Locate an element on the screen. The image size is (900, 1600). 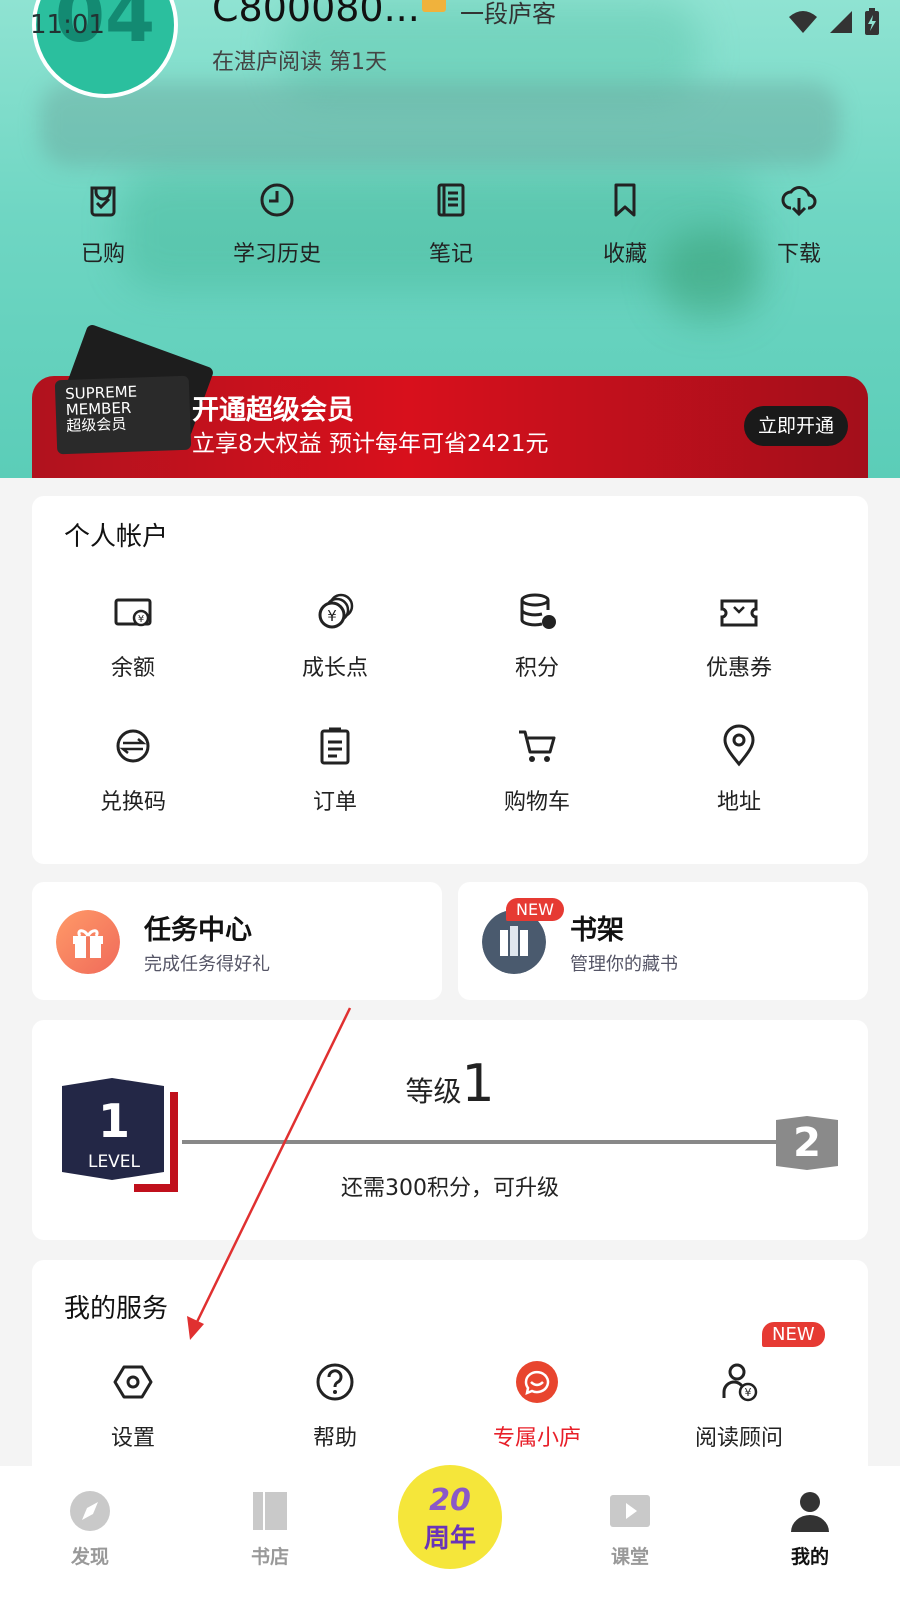
anniversary-number: 20 is located at coordinates (450, 1500).